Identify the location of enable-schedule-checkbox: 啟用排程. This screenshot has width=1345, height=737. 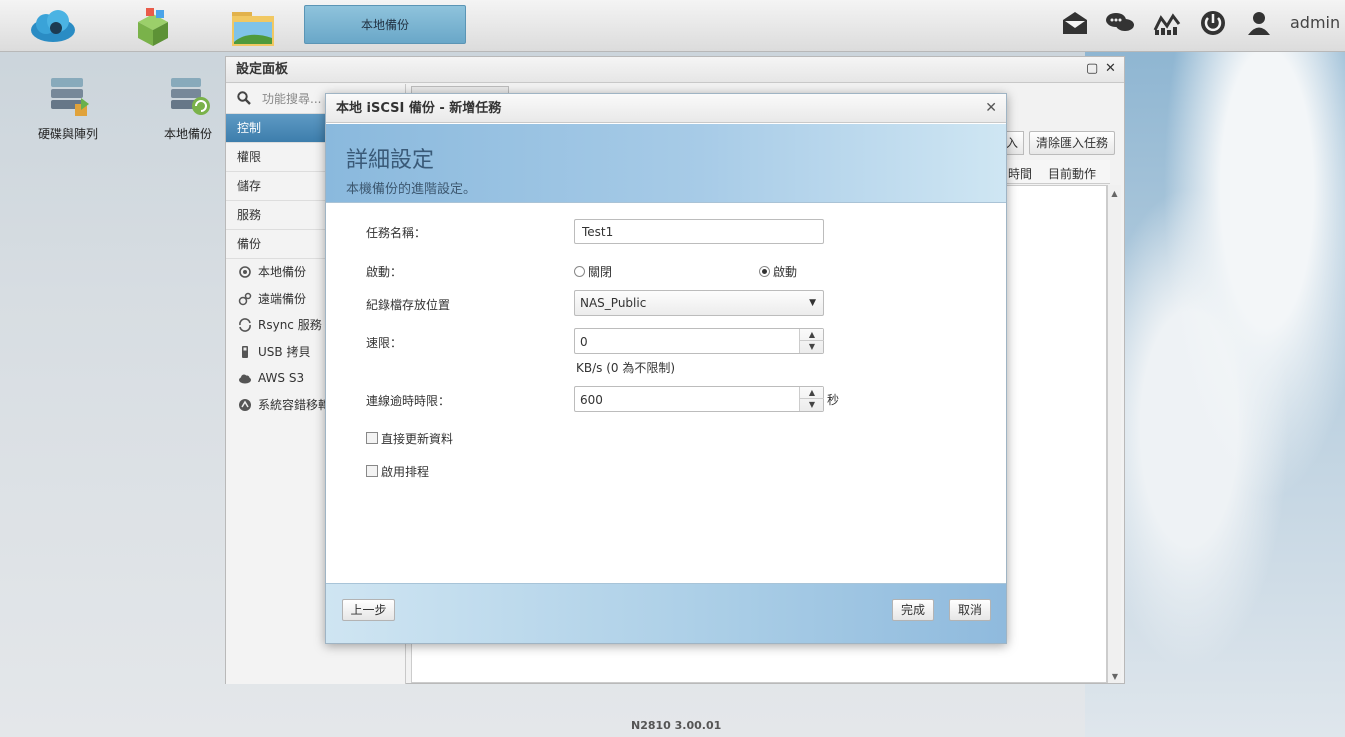
(397, 471).